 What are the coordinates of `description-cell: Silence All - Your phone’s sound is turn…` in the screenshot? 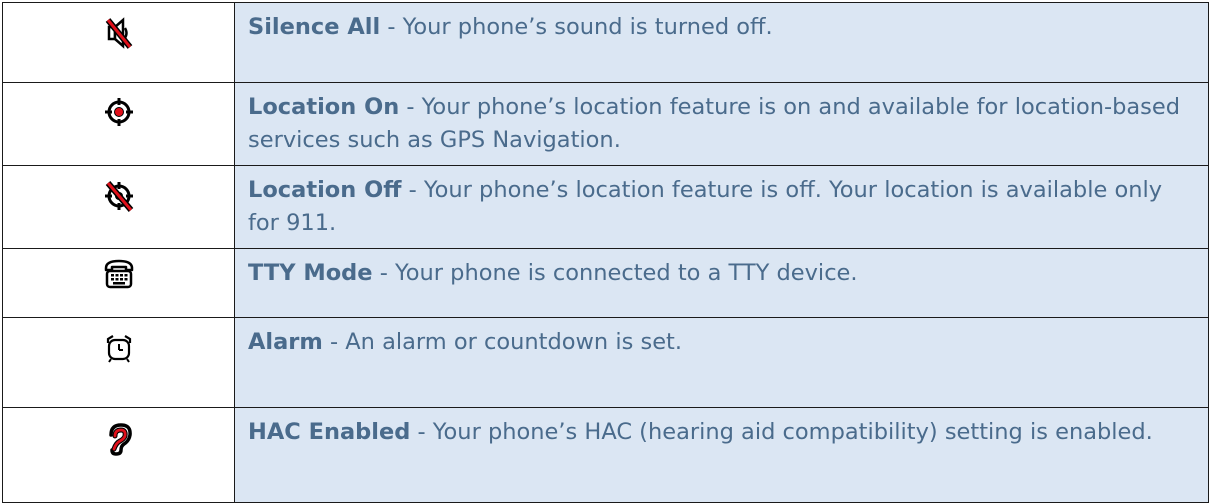 It's located at (721, 42).